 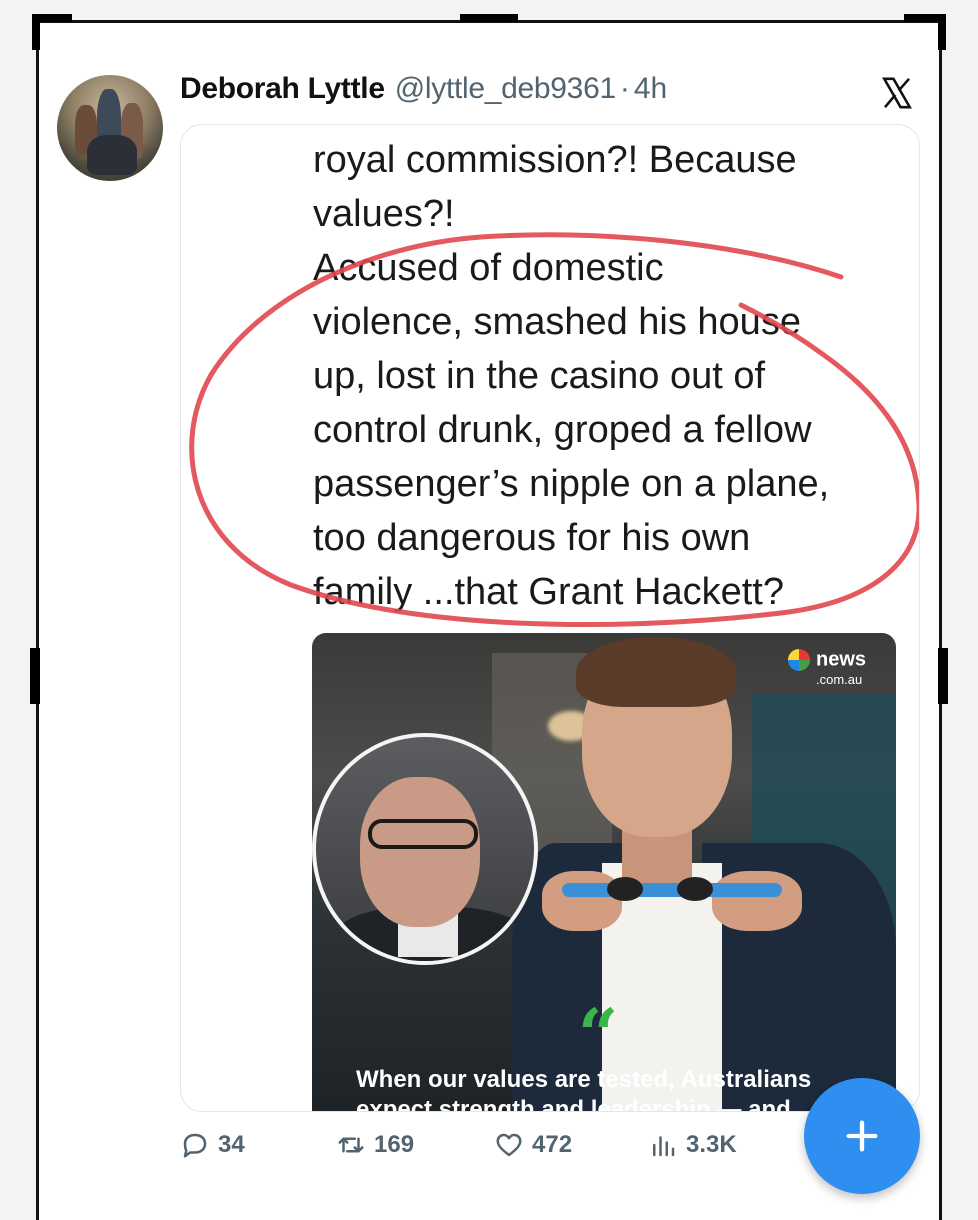 I want to click on crop-handle-top-center, so click(x=489, y=18).